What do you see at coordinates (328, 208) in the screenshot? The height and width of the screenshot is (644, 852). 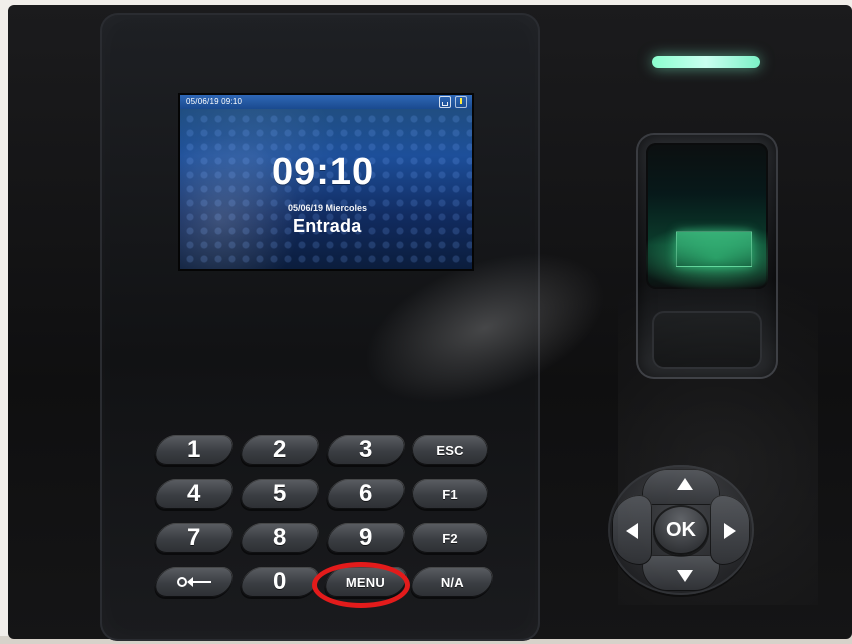 I see `clock-date: 05/06/19 Miercoles` at bounding box center [328, 208].